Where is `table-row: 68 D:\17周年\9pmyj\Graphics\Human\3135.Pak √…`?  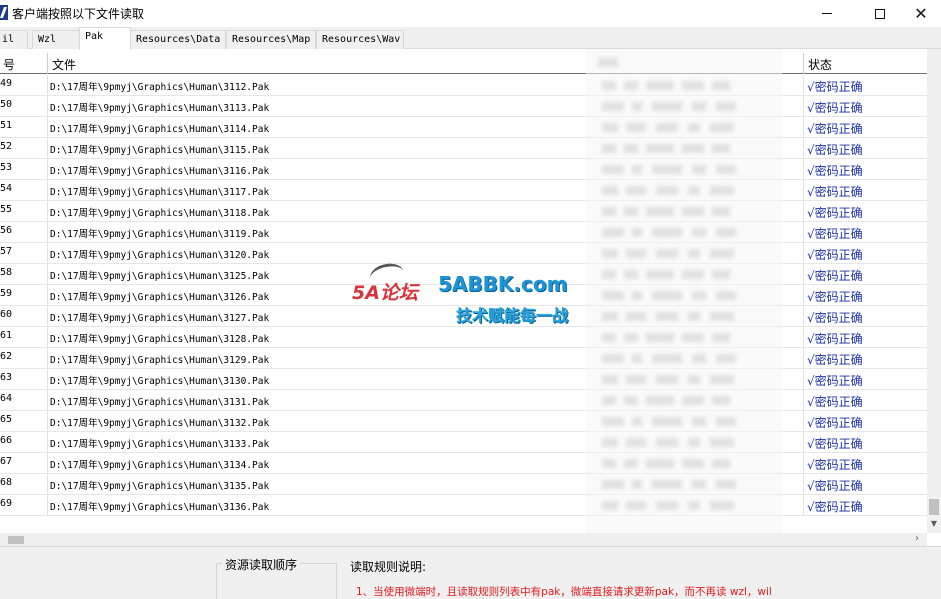 table-row: 68 D:\17周年\9pmyj\Graphics\Human\3135.Pak √… is located at coordinates (463, 484).